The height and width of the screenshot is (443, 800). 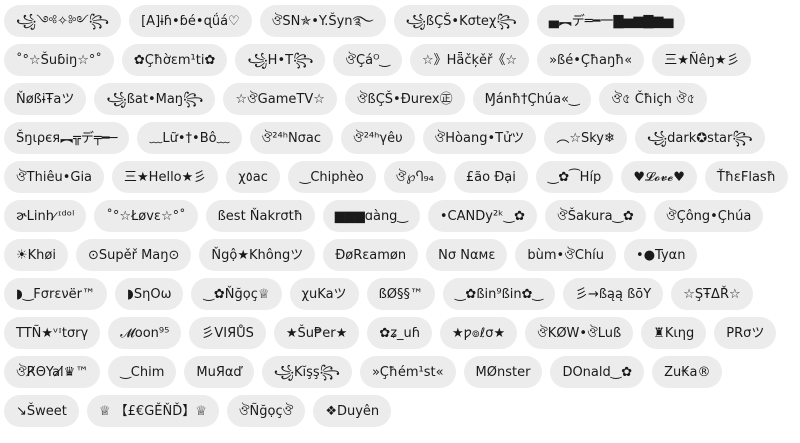 What do you see at coordinates (712, 294) in the screenshot?
I see `nickname-chip: ☆ŞŦΔŘ☆` at bounding box center [712, 294].